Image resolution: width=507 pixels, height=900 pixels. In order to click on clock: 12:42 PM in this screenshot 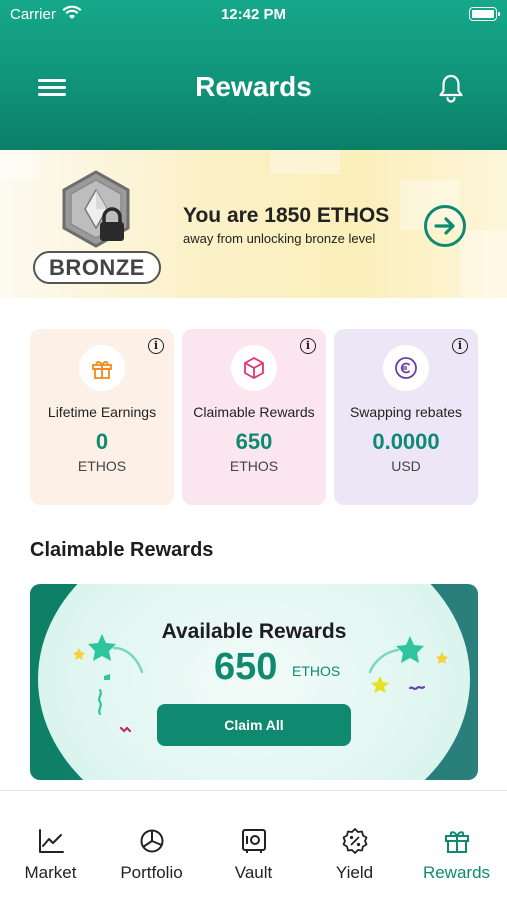, I will do `click(253, 14)`.